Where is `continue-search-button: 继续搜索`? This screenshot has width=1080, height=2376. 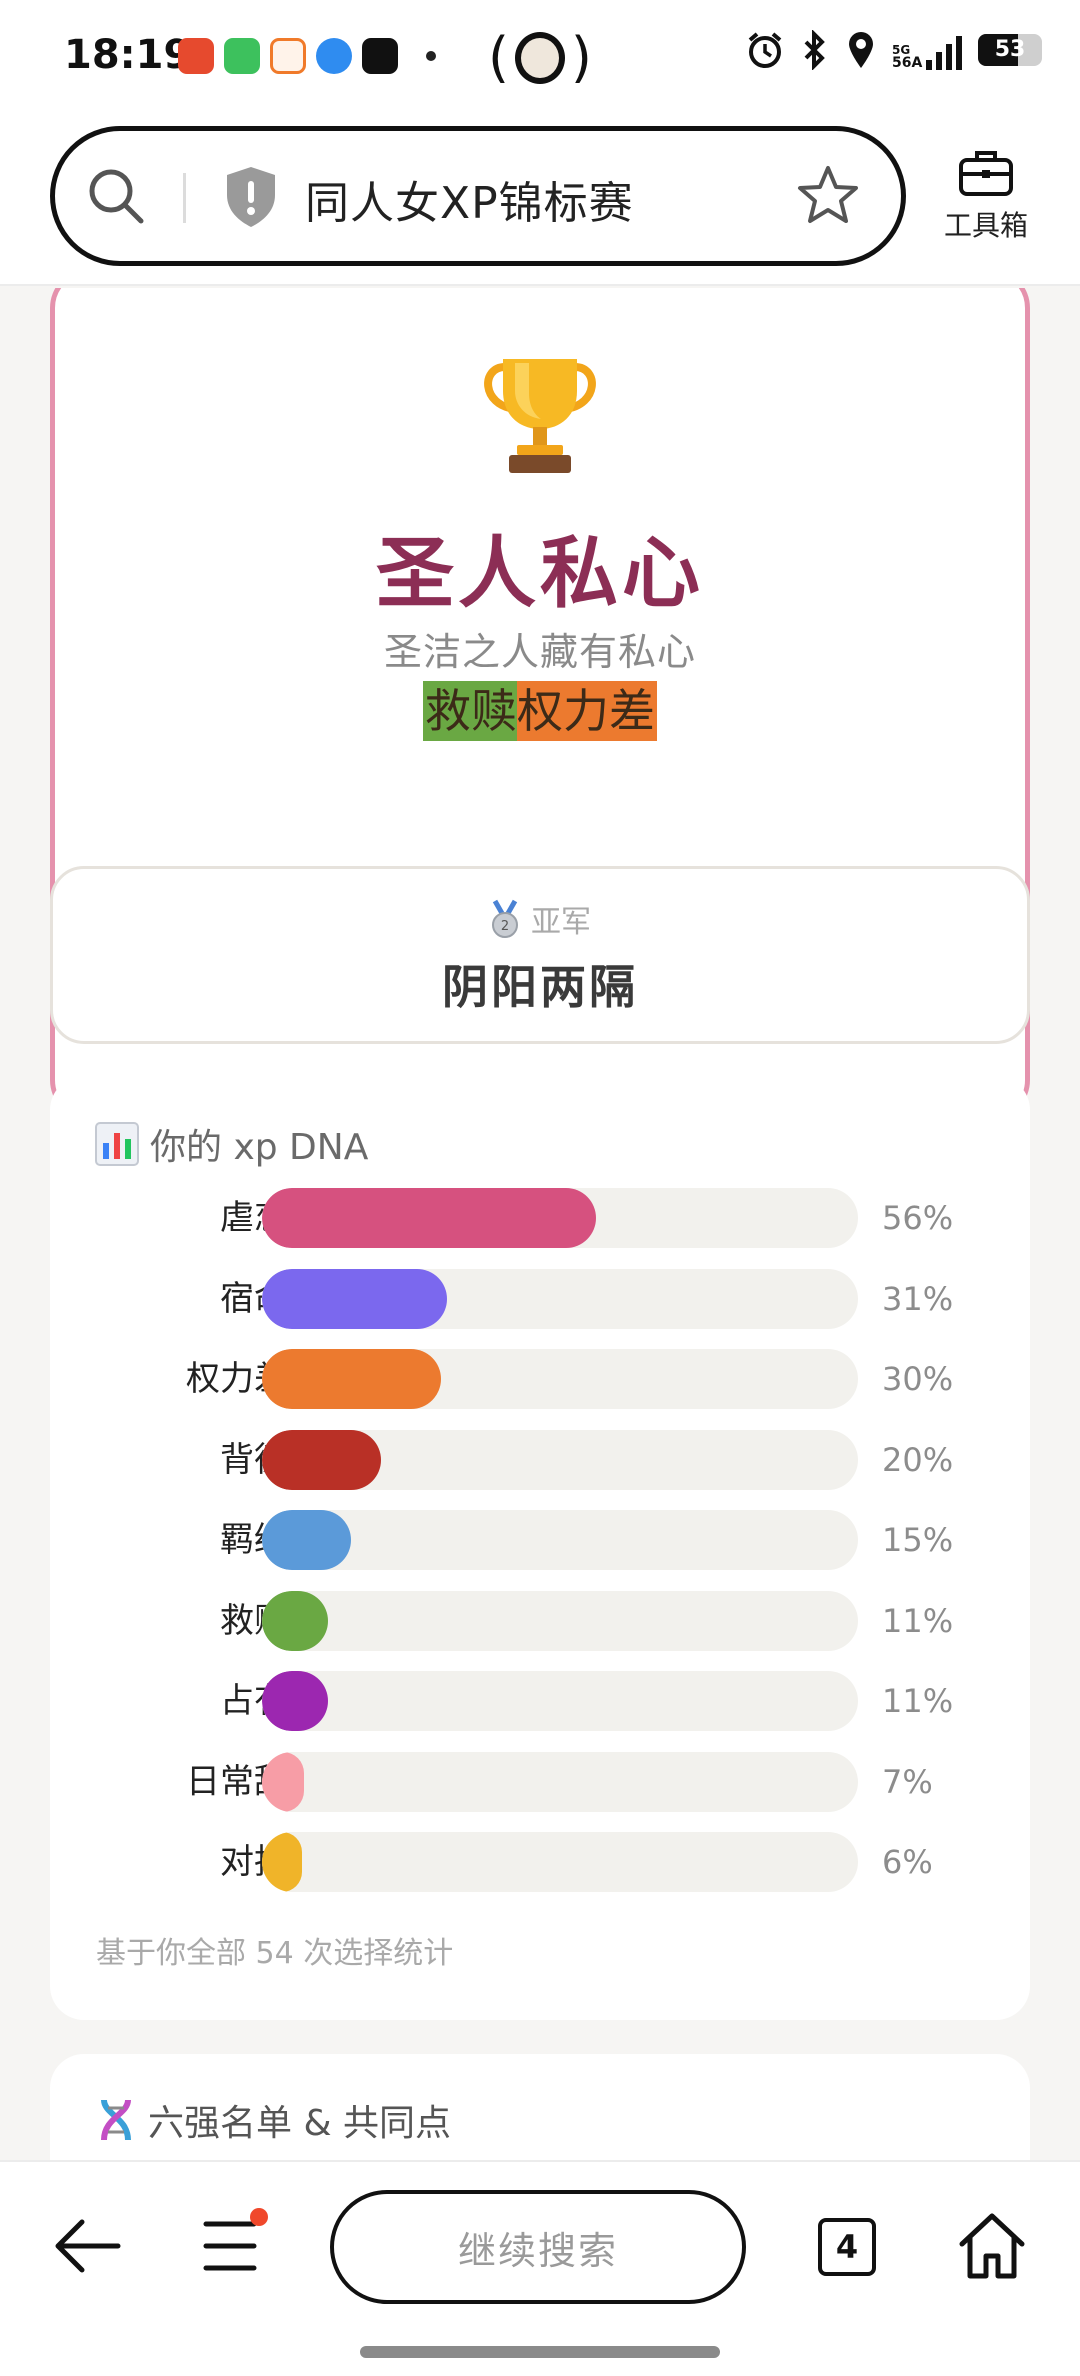 continue-search-button: 继续搜索 is located at coordinates (538, 2247).